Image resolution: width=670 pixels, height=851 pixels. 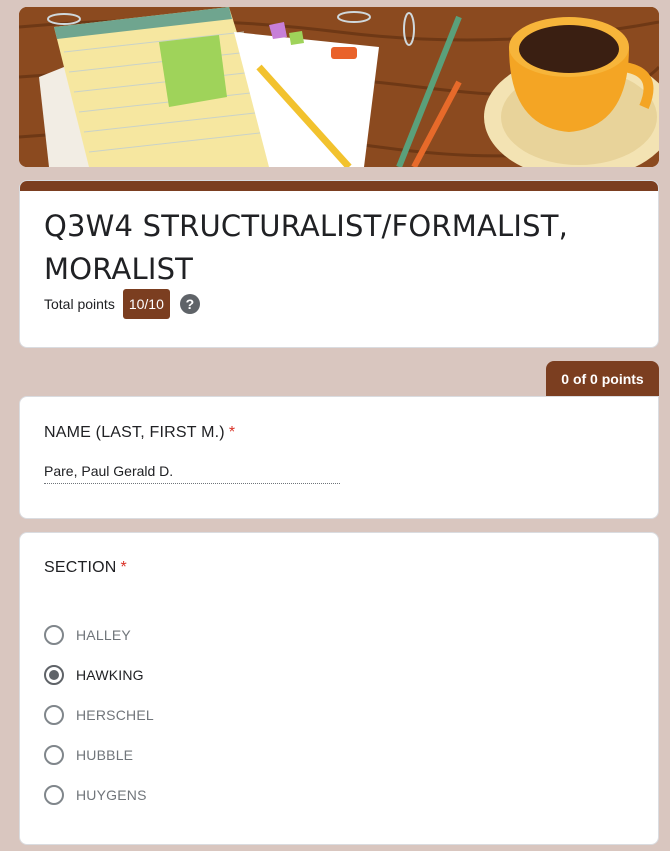 I want to click on section-points-tab: 0 of 0 points, so click(x=602, y=379).